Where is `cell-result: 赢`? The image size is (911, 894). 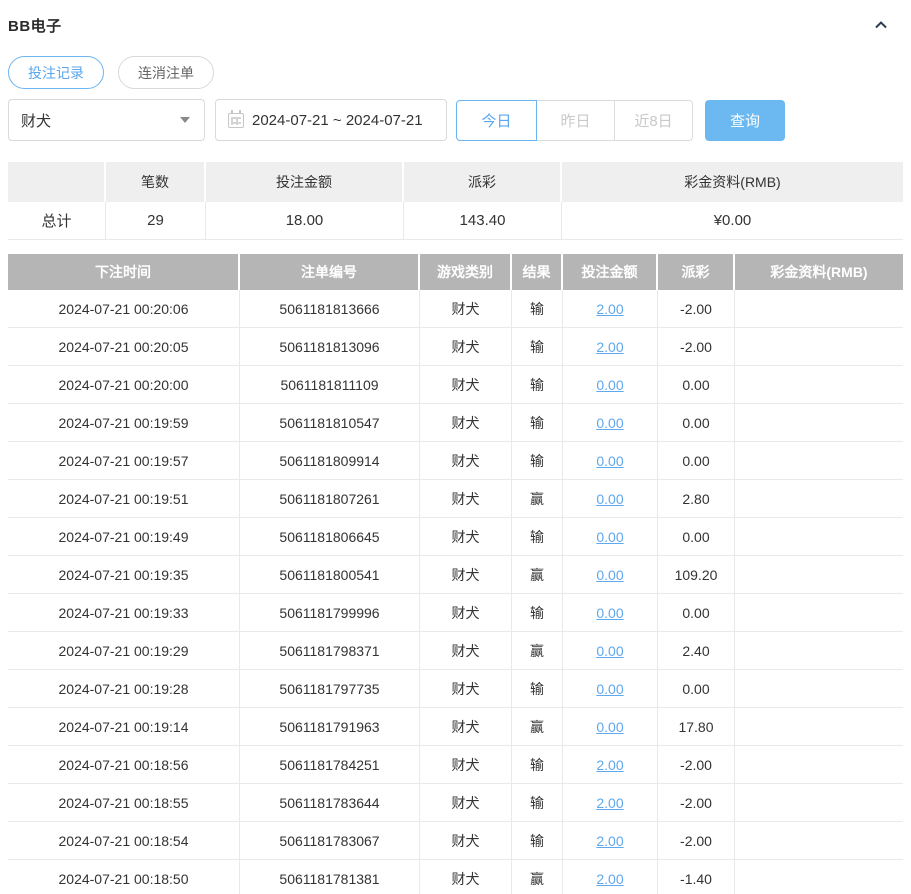
cell-result: 赢 is located at coordinates (537, 650).